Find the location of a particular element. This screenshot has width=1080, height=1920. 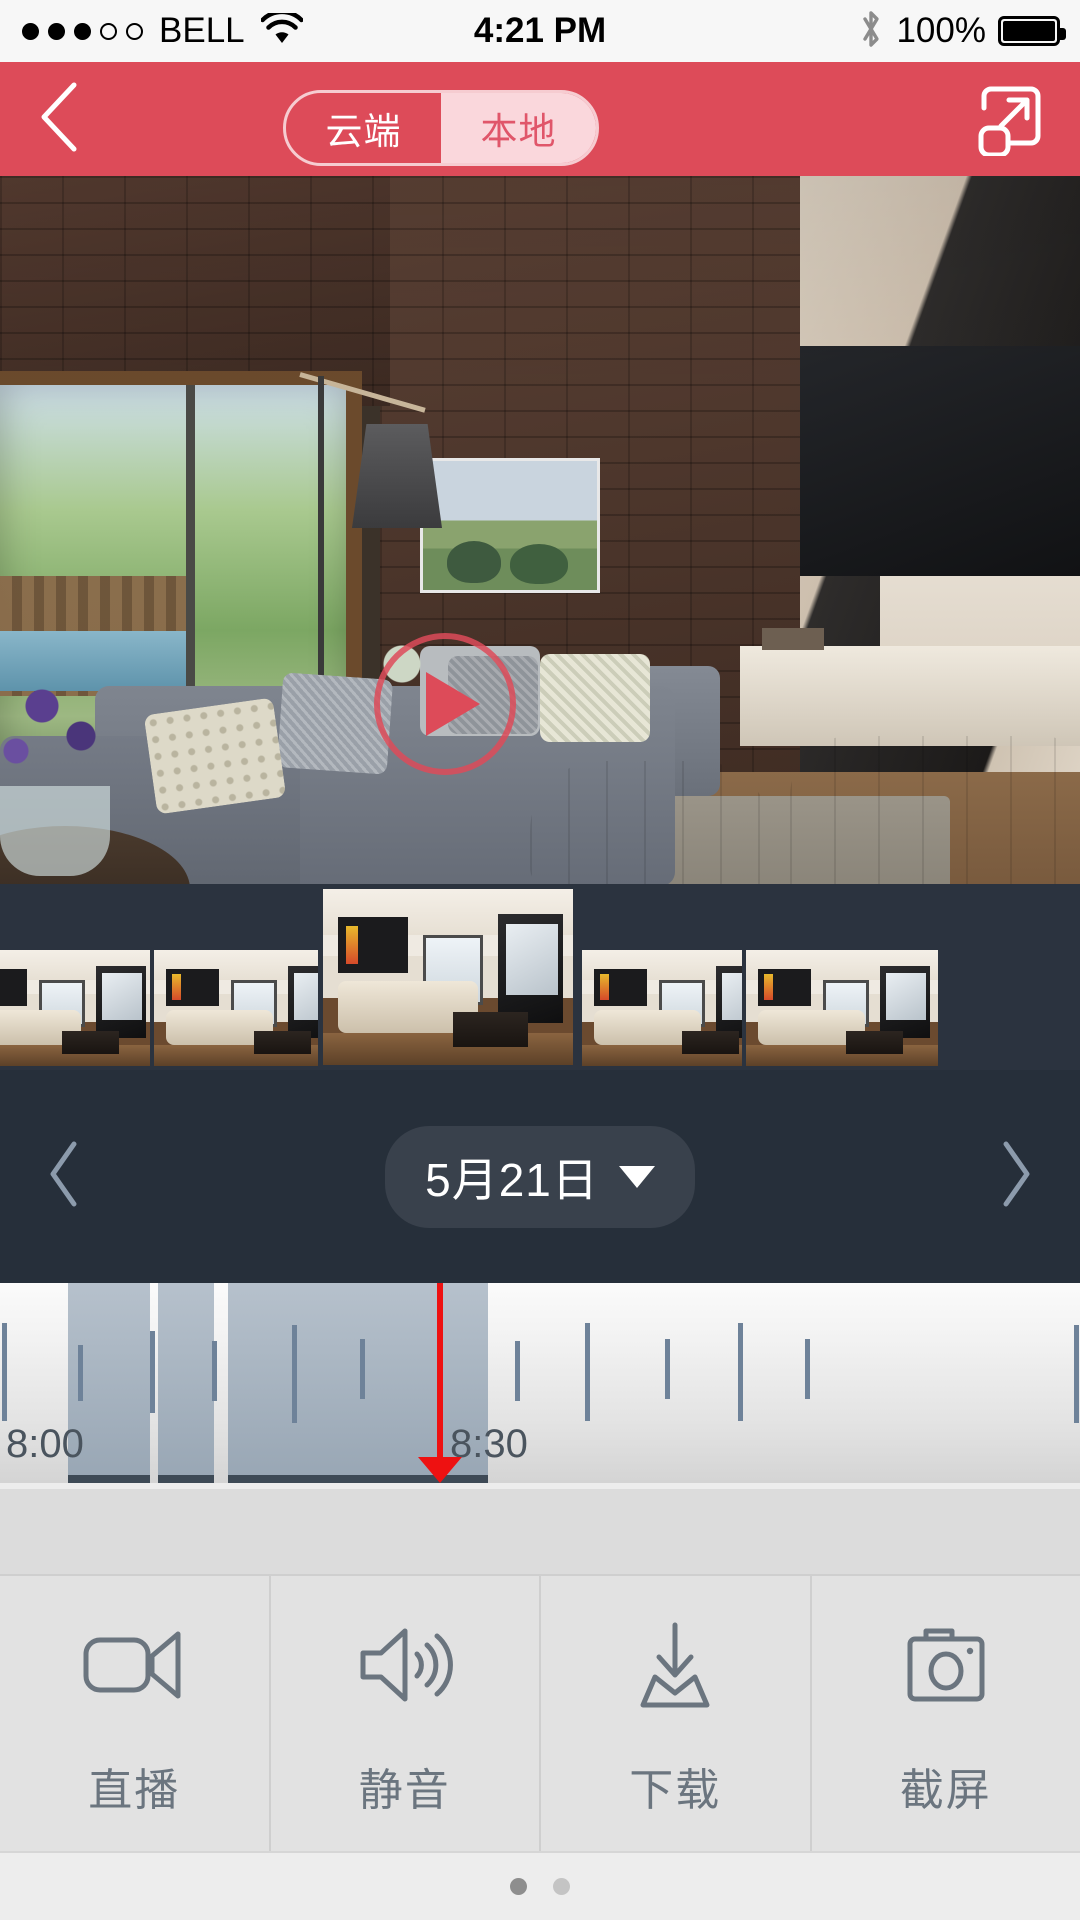

segment-cloud: 云端 is located at coordinates (363, 128).